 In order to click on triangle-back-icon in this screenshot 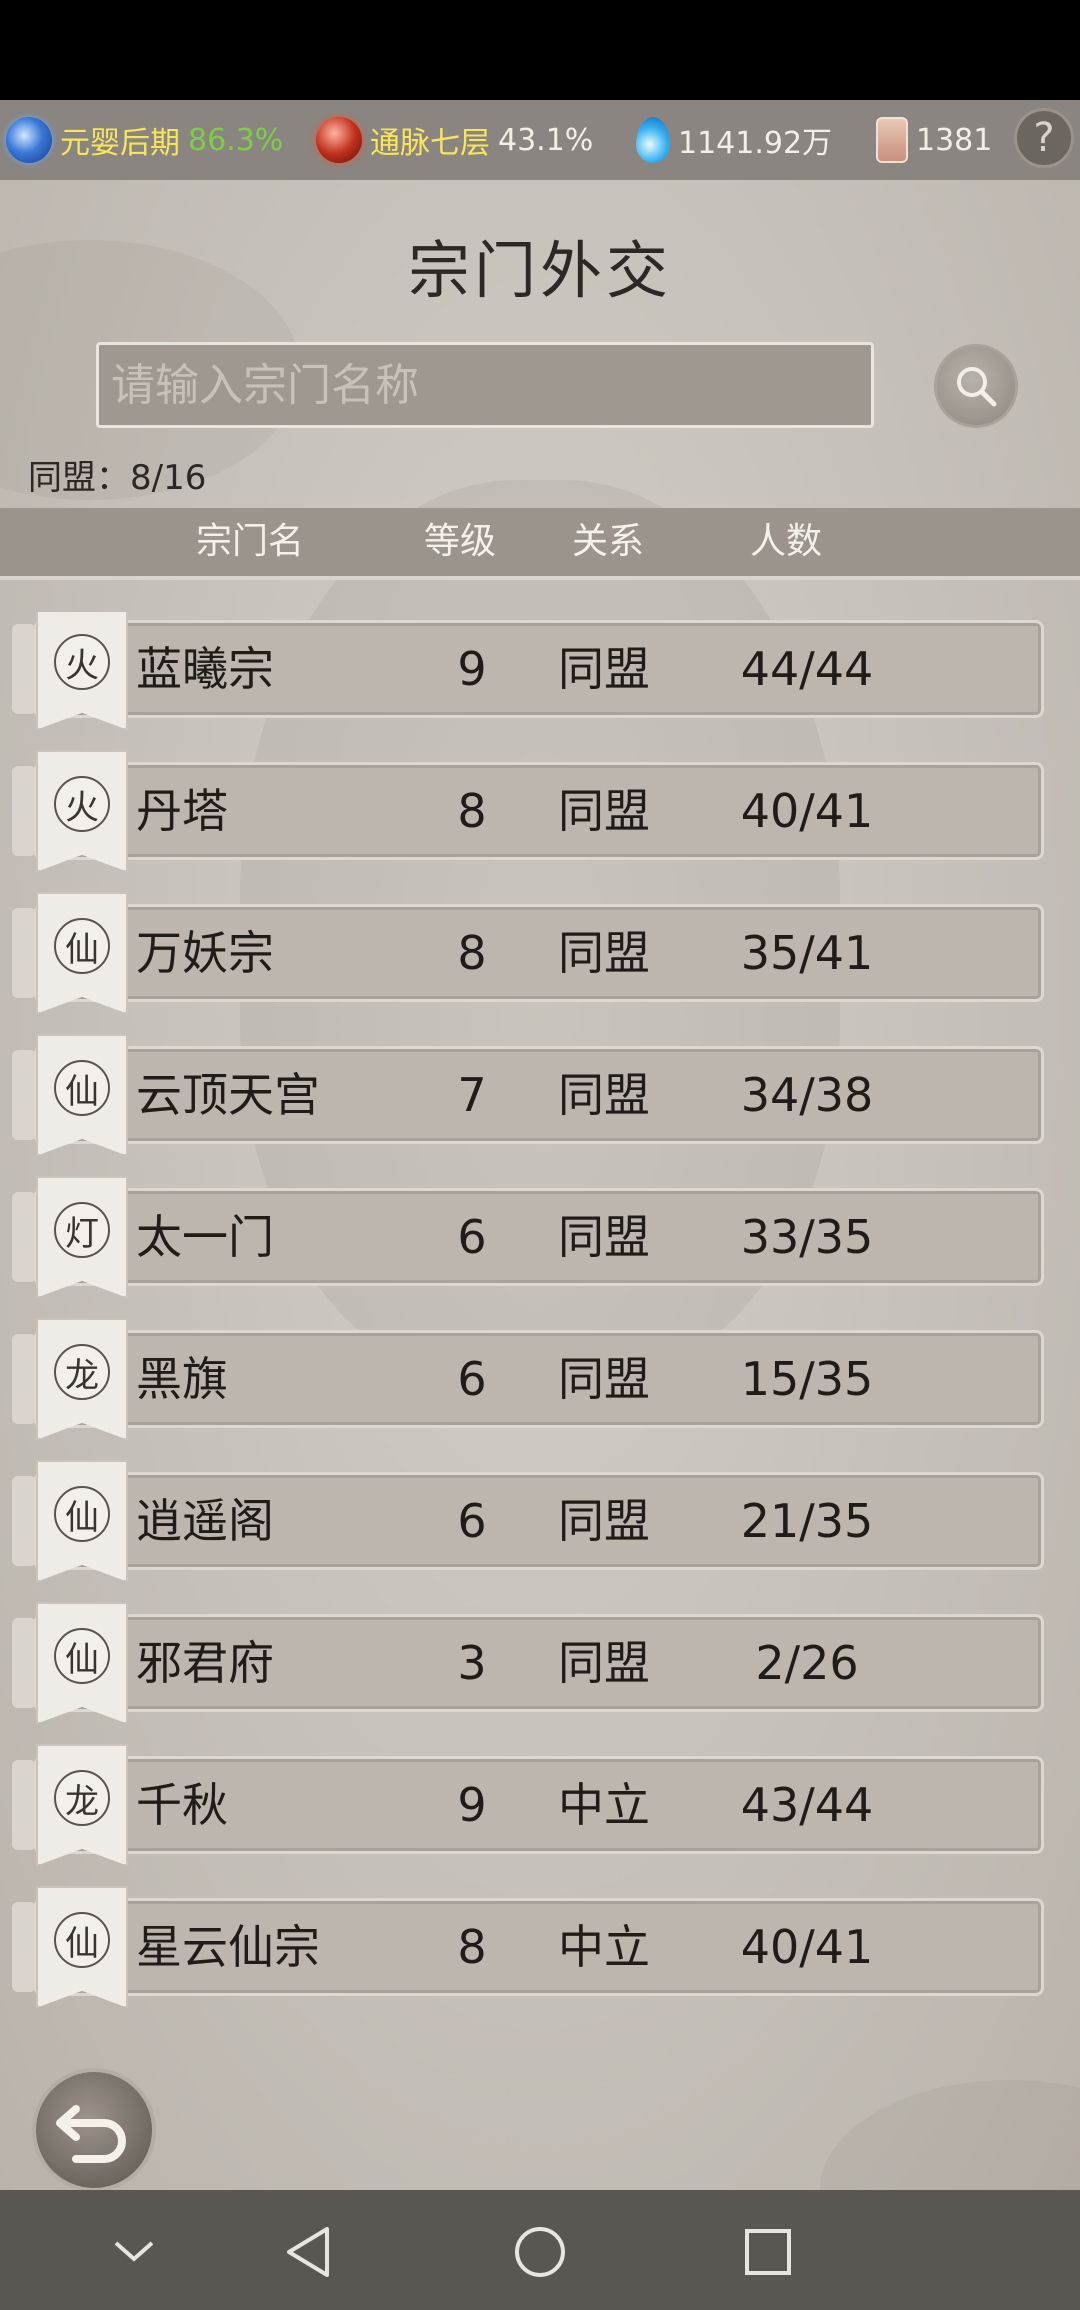, I will do `click(308, 2252)`.